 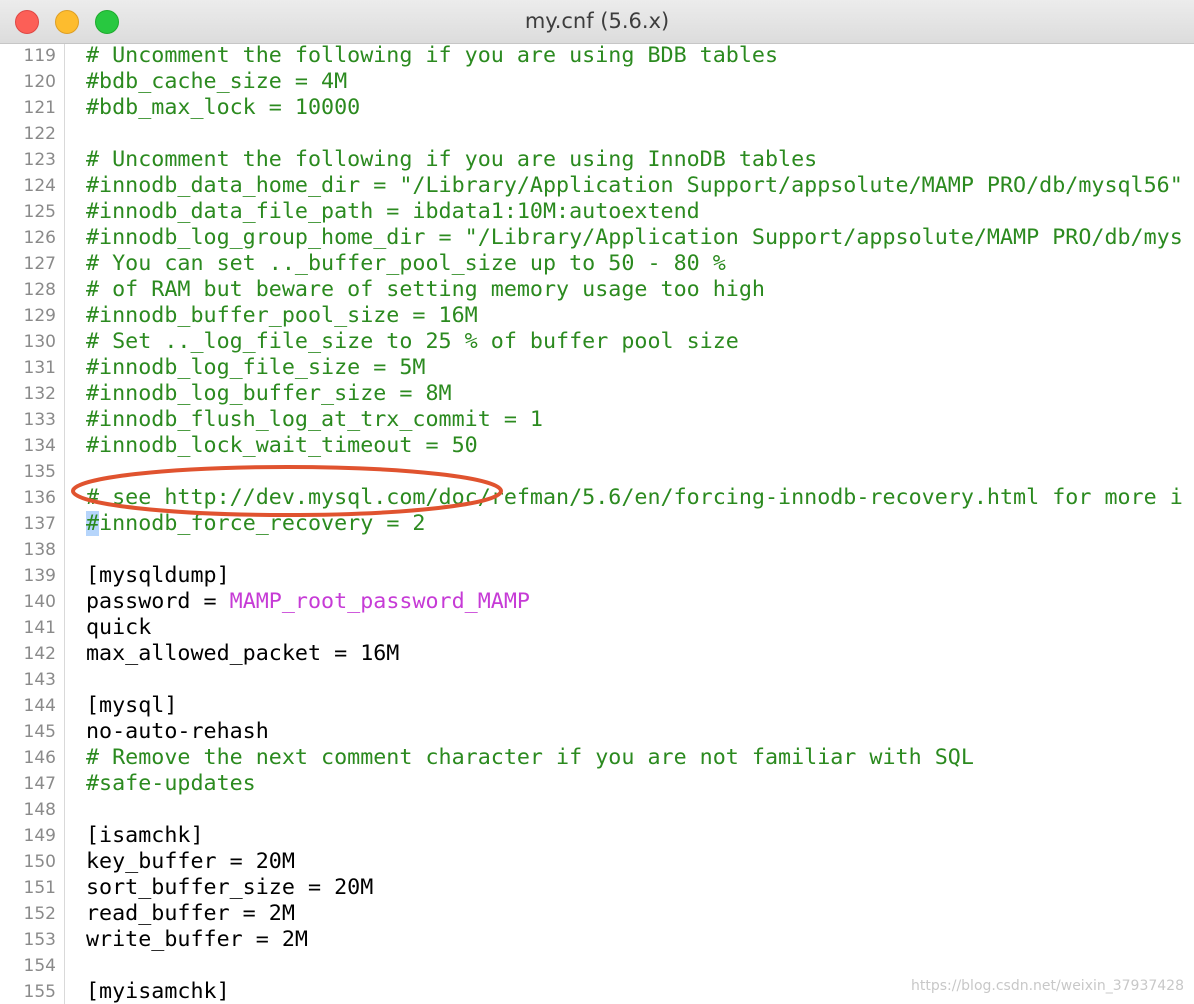 What do you see at coordinates (131, 706) in the screenshot?
I see `code-text: [mysql]` at bounding box center [131, 706].